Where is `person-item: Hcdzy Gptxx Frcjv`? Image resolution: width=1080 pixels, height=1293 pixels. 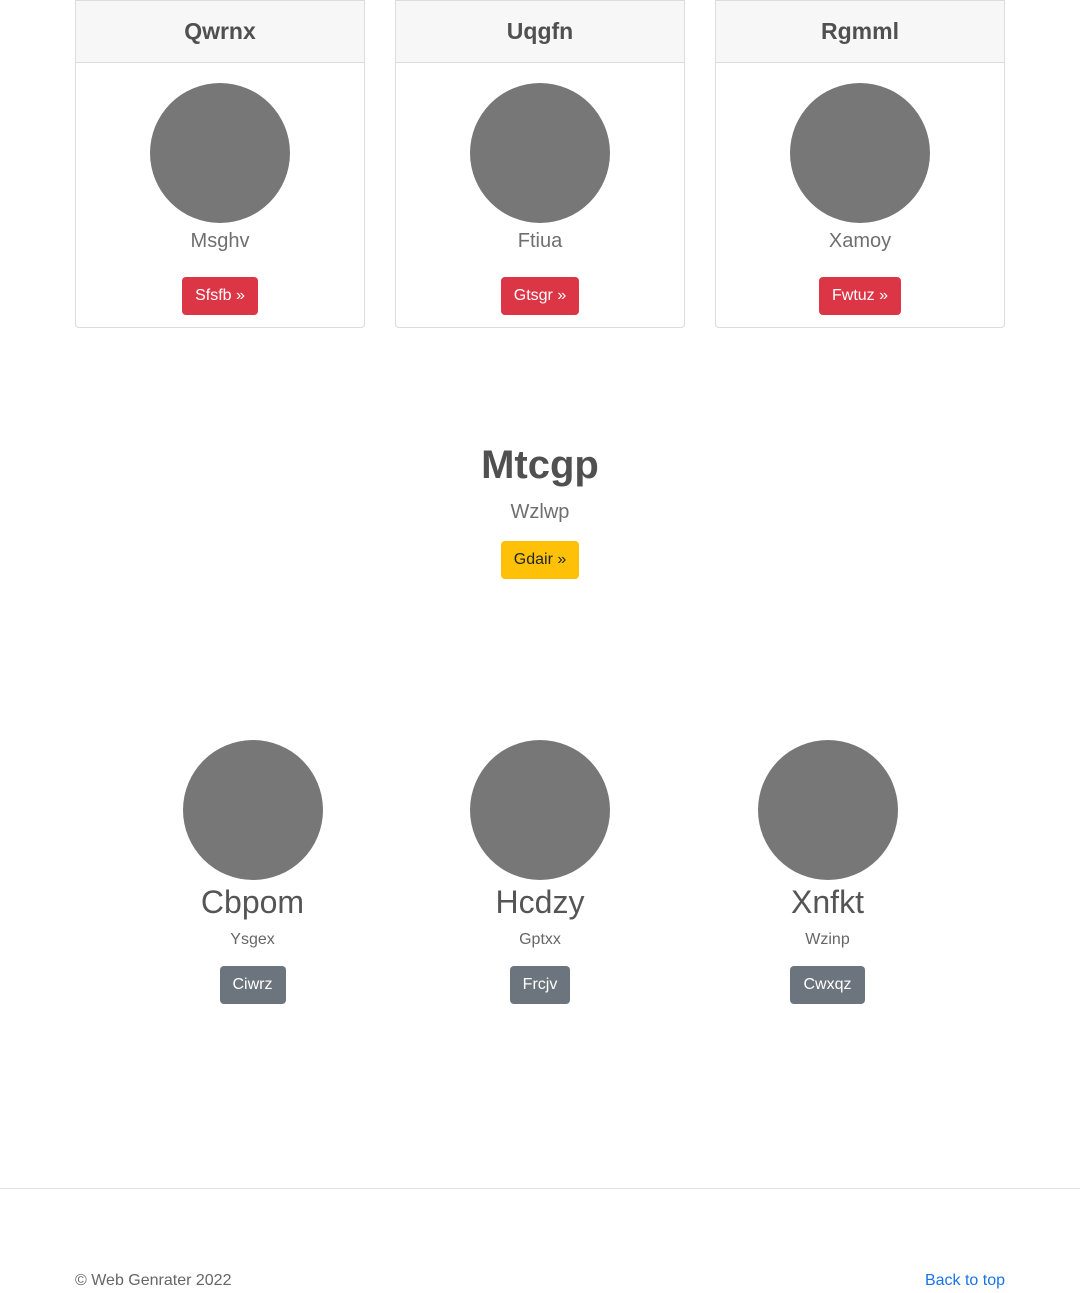 person-item: Hcdzy Gptxx Frcjv is located at coordinates (540, 872).